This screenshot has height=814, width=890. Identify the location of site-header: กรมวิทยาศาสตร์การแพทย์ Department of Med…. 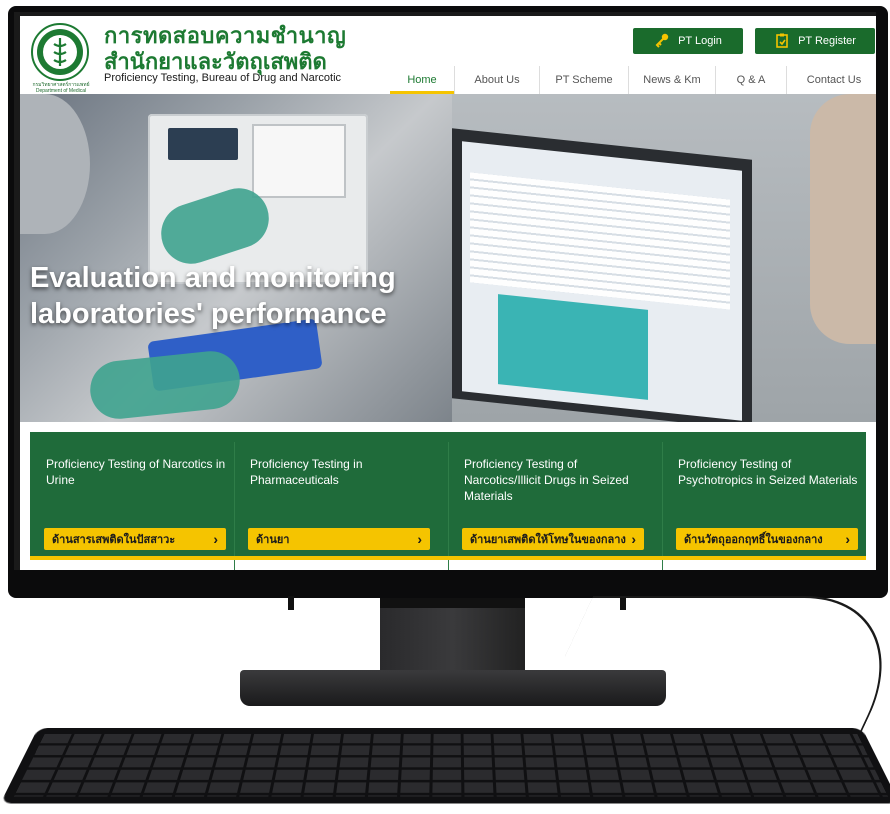
(448, 58).